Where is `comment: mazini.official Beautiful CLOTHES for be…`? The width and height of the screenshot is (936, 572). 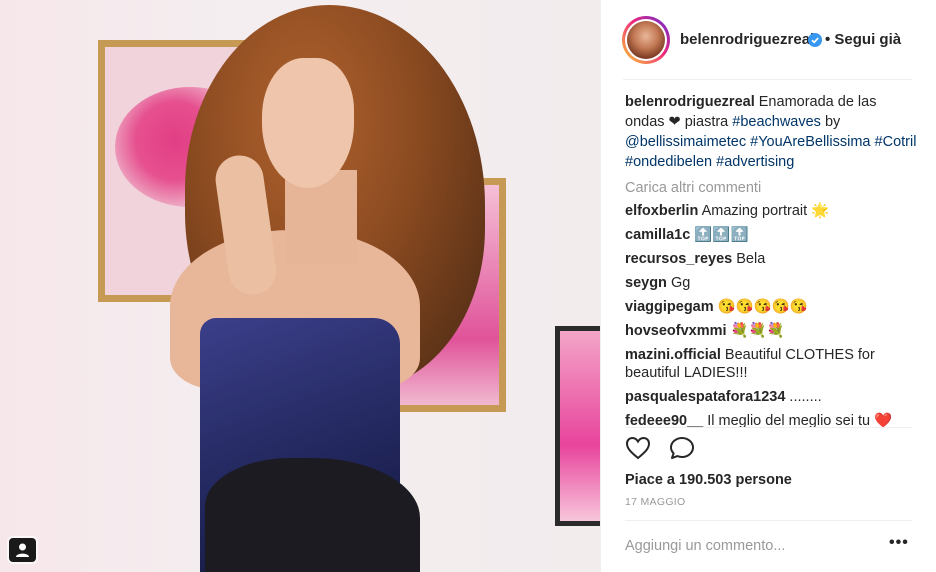 comment: mazini.official Beautiful CLOTHES for be… is located at coordinates (750, 364).